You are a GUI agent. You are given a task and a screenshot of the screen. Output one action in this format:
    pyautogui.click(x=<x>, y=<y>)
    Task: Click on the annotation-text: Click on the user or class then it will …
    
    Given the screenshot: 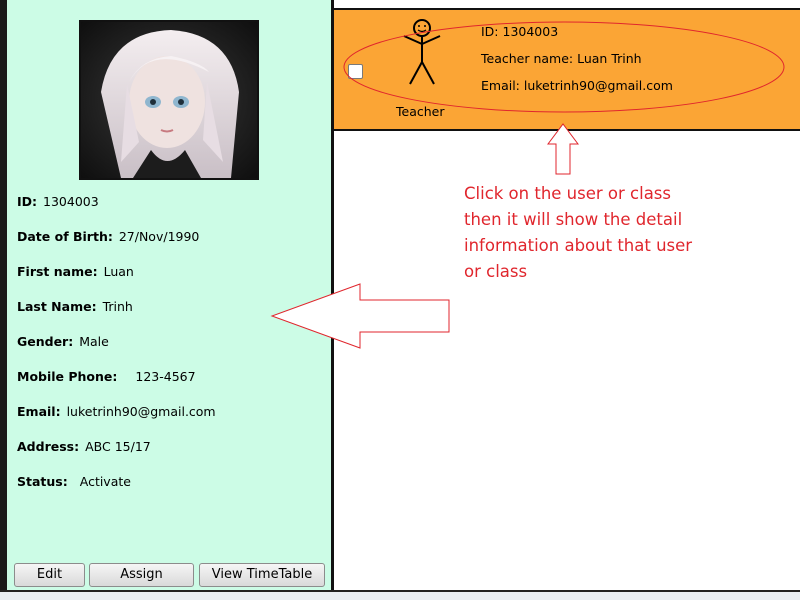 What is the action you would take?
    pyautogui.click(x=578, y=232)
    